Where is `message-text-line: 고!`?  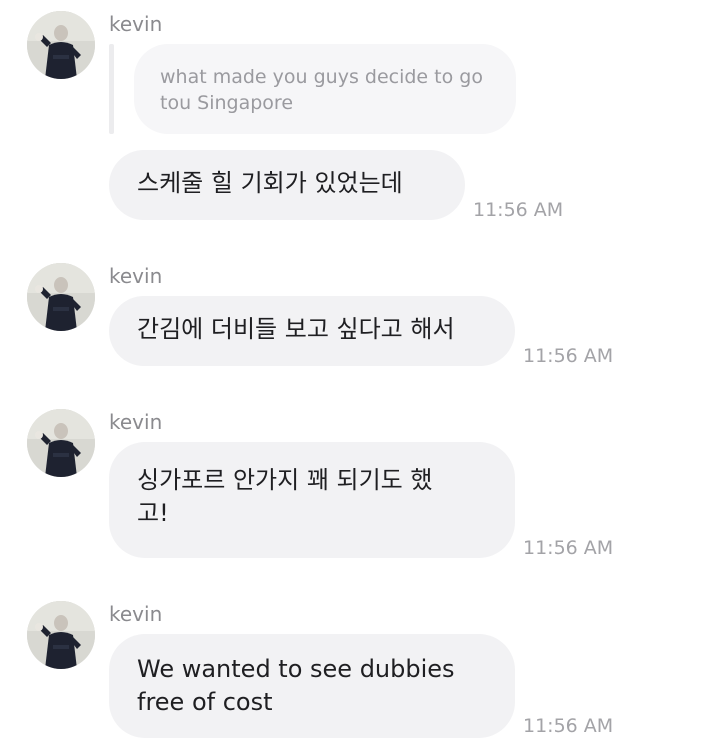 message-text-line: 고! is located at coordinates (153, 513).